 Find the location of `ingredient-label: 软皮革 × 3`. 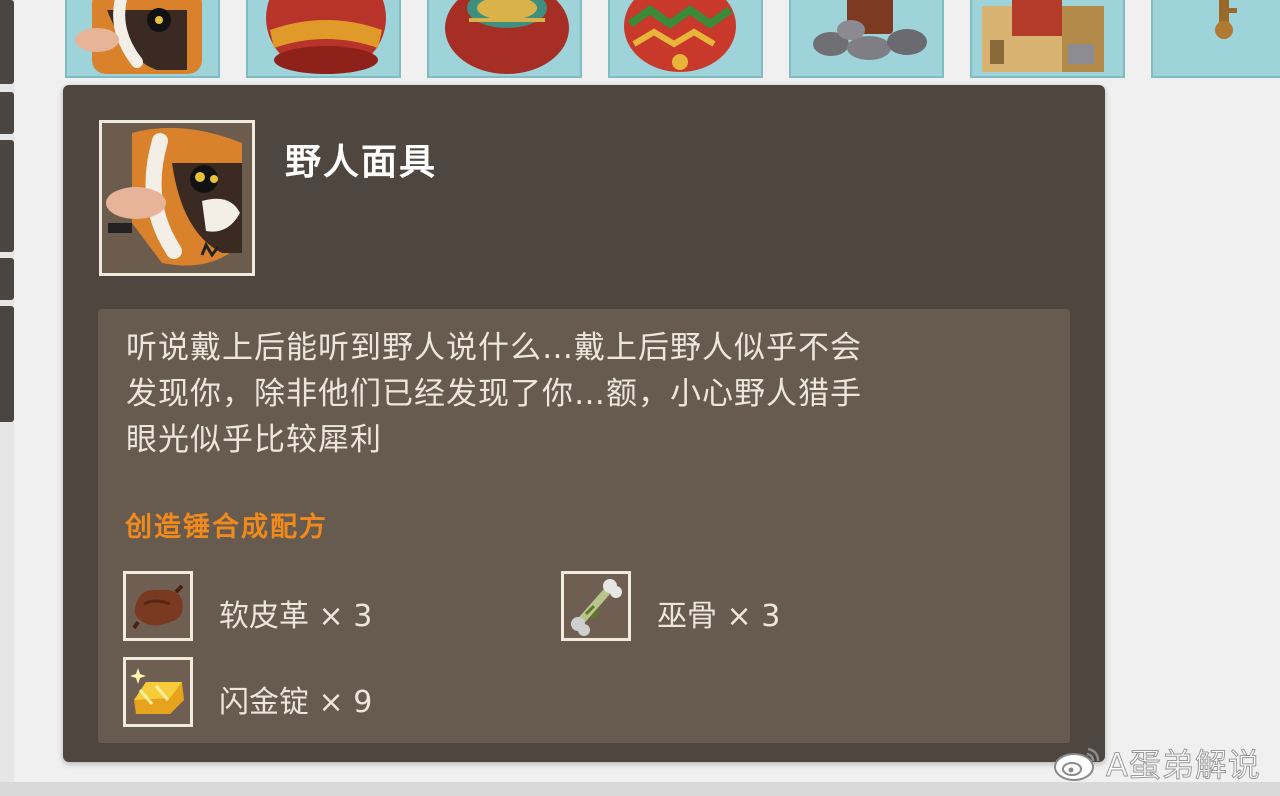

ingredient-label: 软皮革 × 3 is located at coordinates (295, 613).